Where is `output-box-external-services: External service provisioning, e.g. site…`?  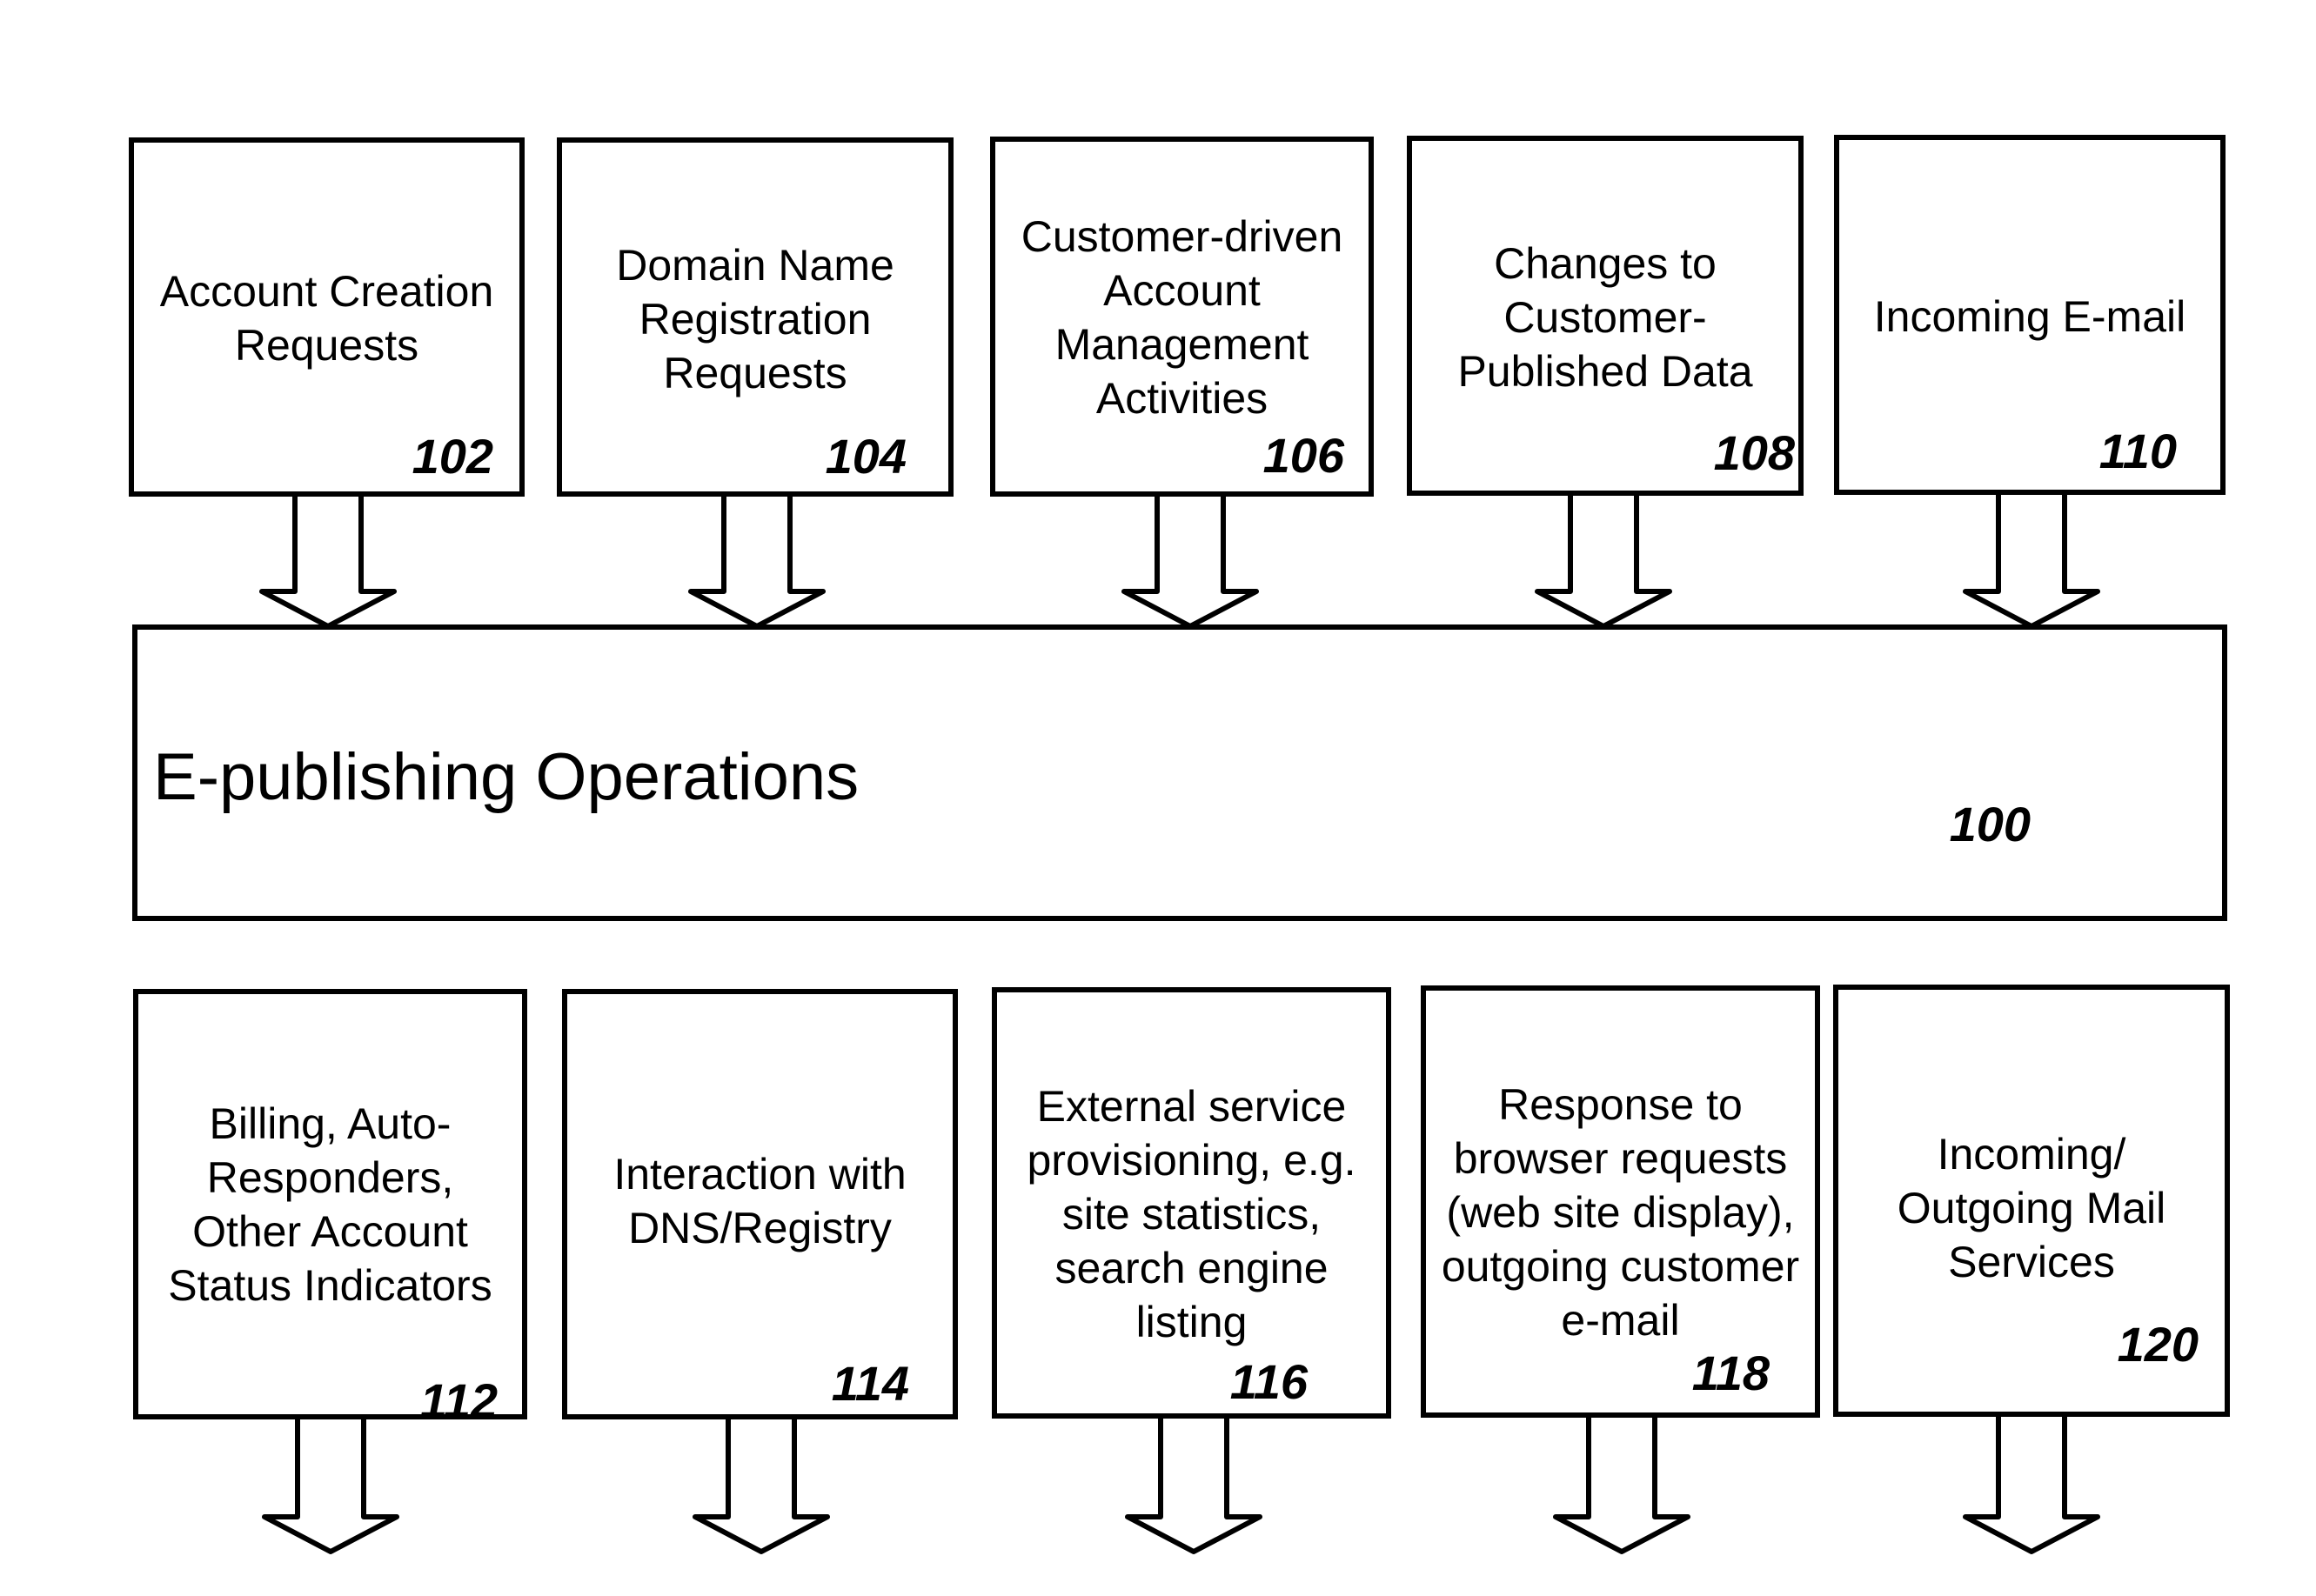 output-box-external-services: External service provisioning, e.g. site… is located at coordinates (1191, 1203).